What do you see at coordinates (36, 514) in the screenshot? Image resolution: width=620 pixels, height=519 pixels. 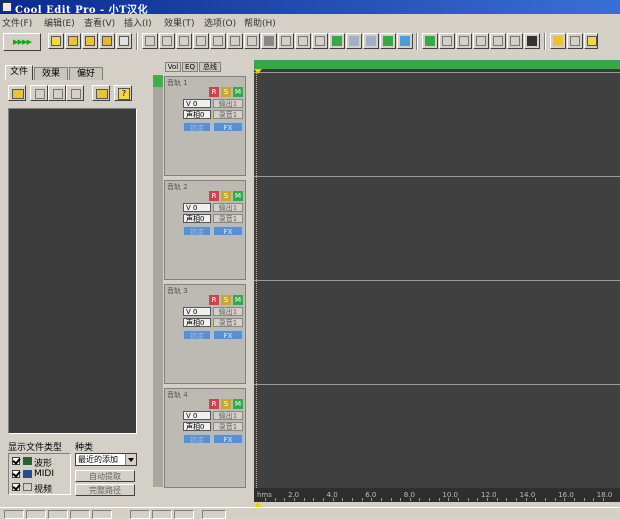 I see `transport-play-button` at bounding box center [36, 514].